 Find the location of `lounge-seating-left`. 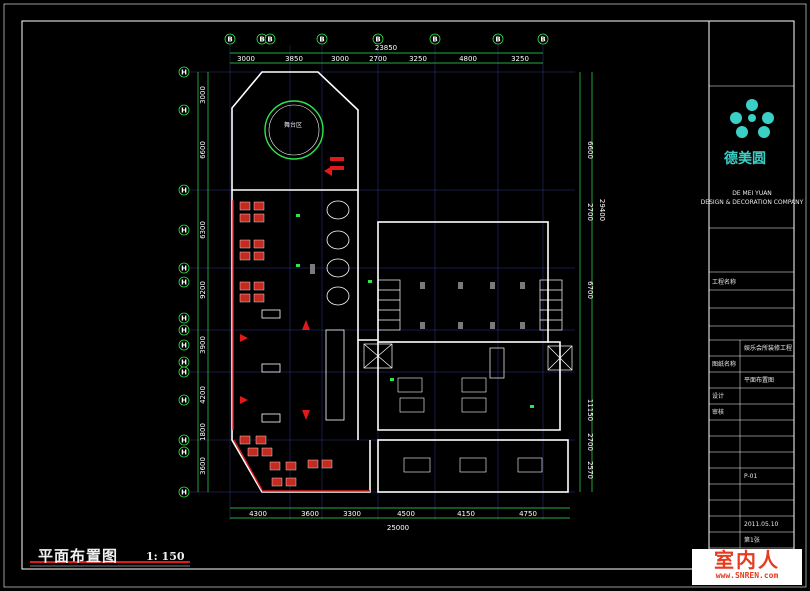

lounge-seating-left is located at coordinates (286, 344).